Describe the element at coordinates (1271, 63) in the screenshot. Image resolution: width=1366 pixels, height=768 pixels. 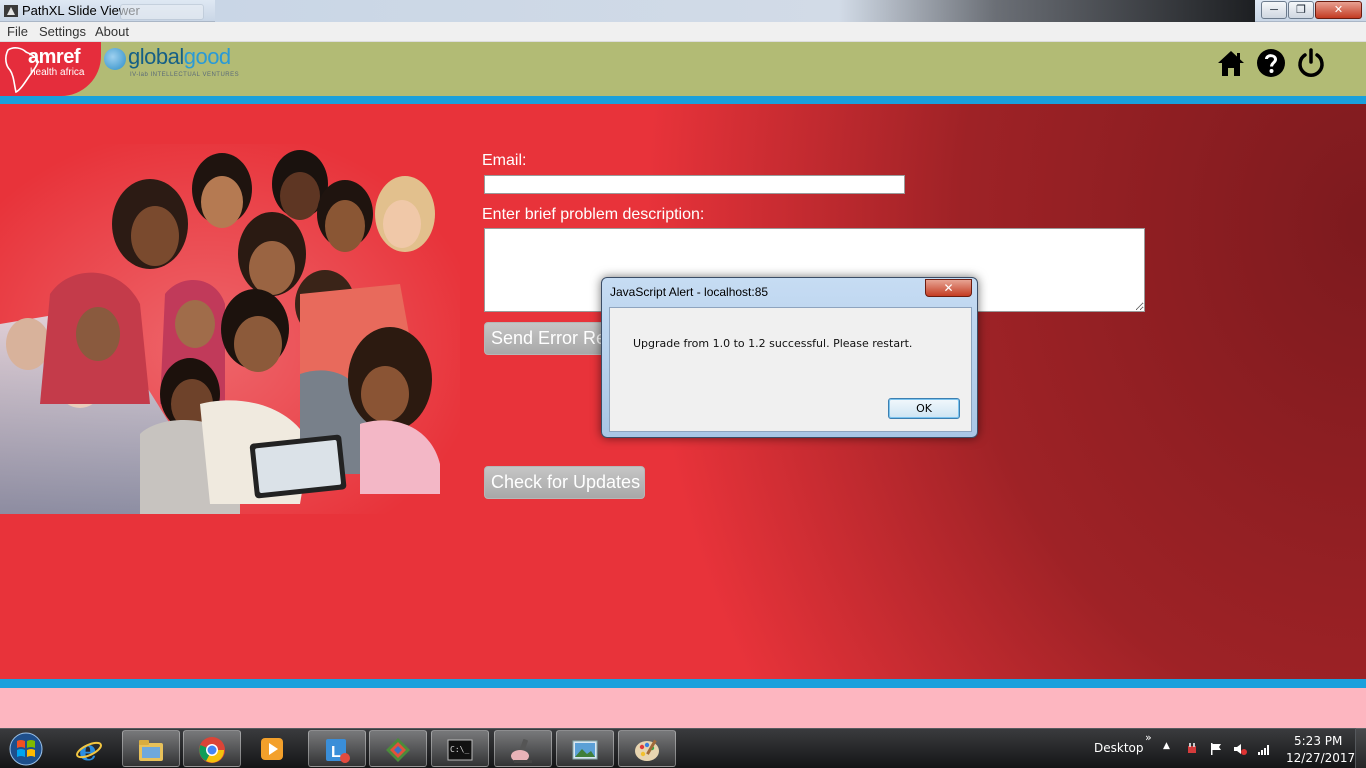
I see `help-icon` at that location.